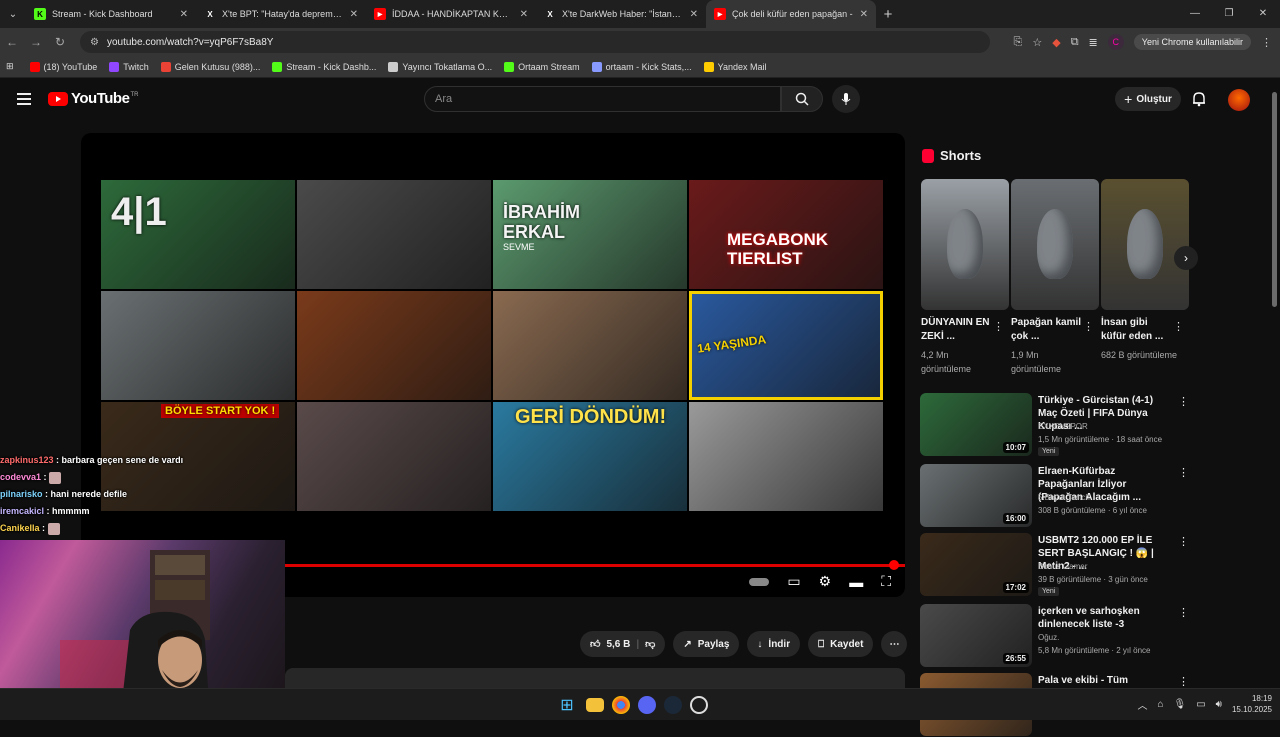  What do you see at coordinates (1115, 42) in the screenshot?
I see `profile-avatar: C` at bounding box center [1115, 42].